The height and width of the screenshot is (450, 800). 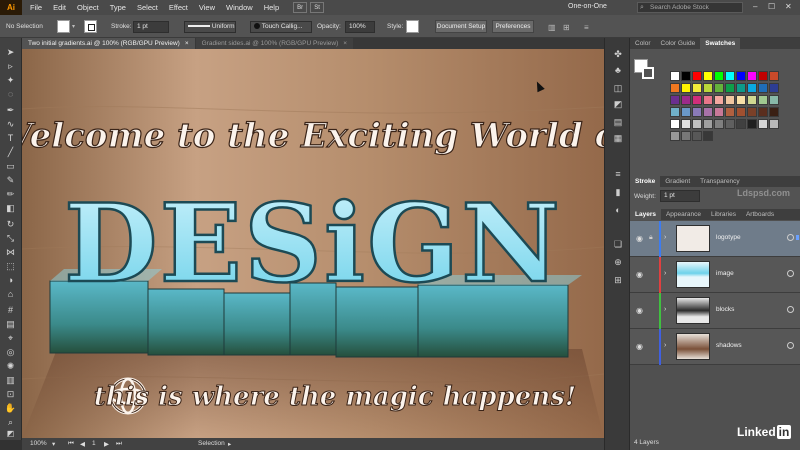 I want to click on hand-tool-icon: ✋, so click(x=10, y=408).